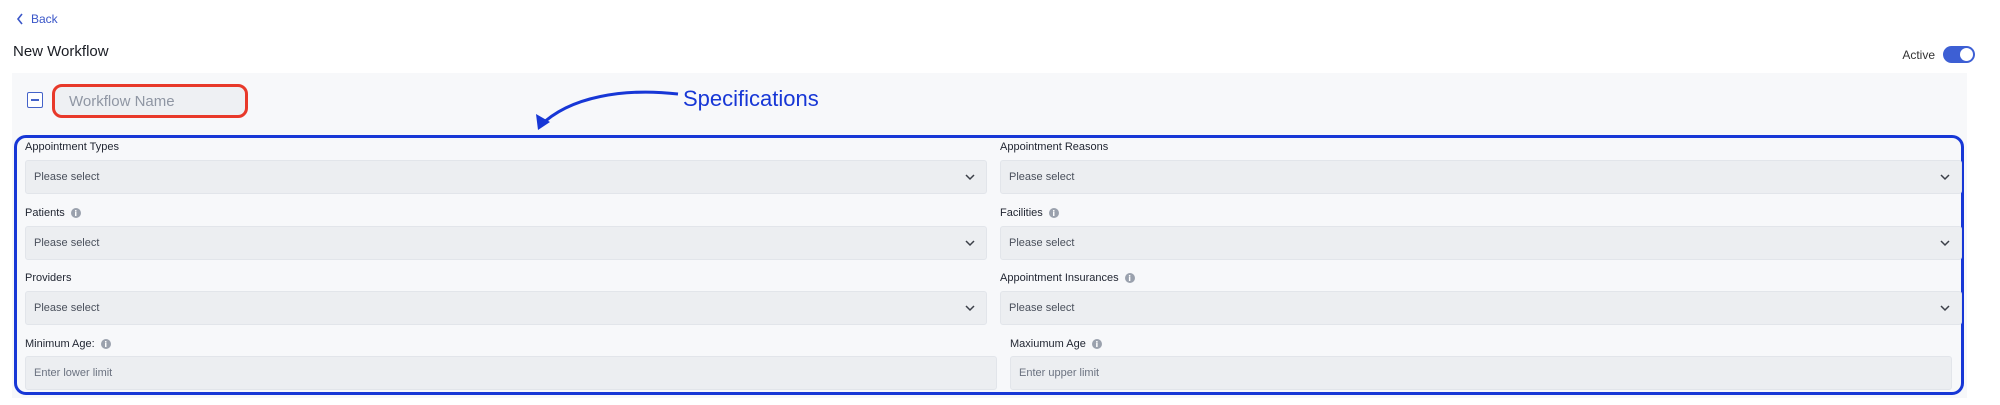  I want to click on appointment-reasons-select: Please select, so click(1481, 177).